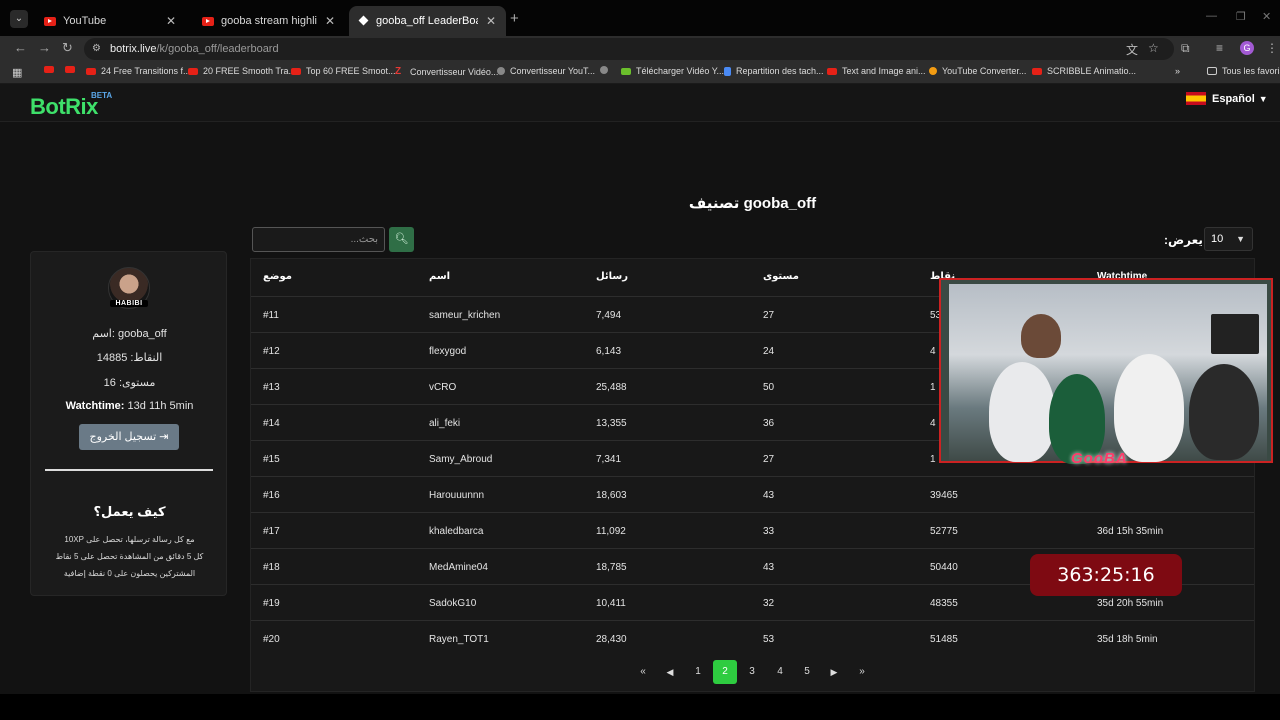 This screenshot has height=720, width=1280. What do you see at coordinates (271, 423) in the screenshot?
I see `cell-position: #14` at bounding box center [271, 423].